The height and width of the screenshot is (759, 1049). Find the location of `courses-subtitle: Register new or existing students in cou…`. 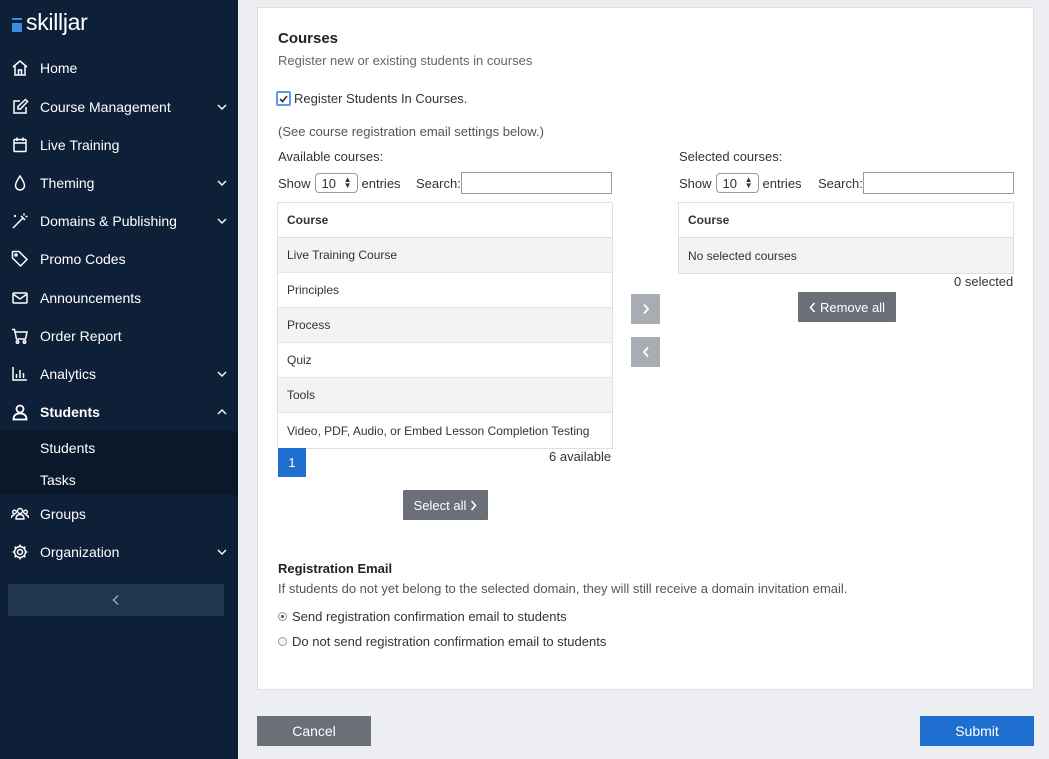

courses-subtitle: Register new or existing students in cou… is located at coordinates (405, 60).